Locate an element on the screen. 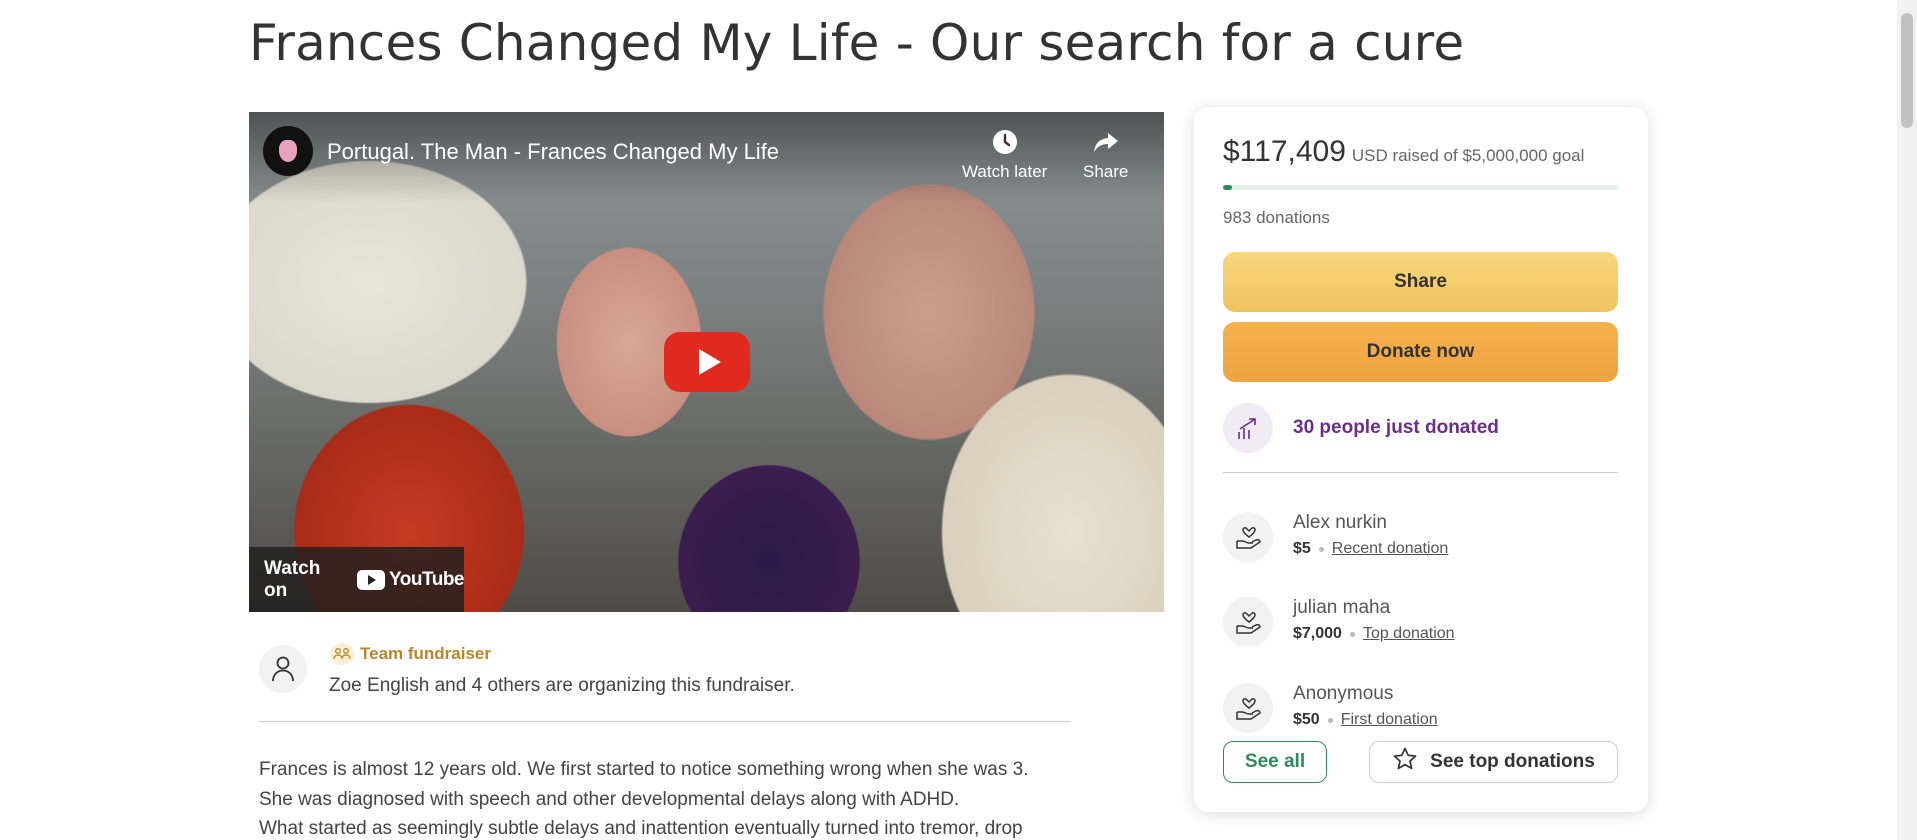 This screenshot has height=840, width=1917. donation-count: 983 donations is located at coordinates (1276, 217).